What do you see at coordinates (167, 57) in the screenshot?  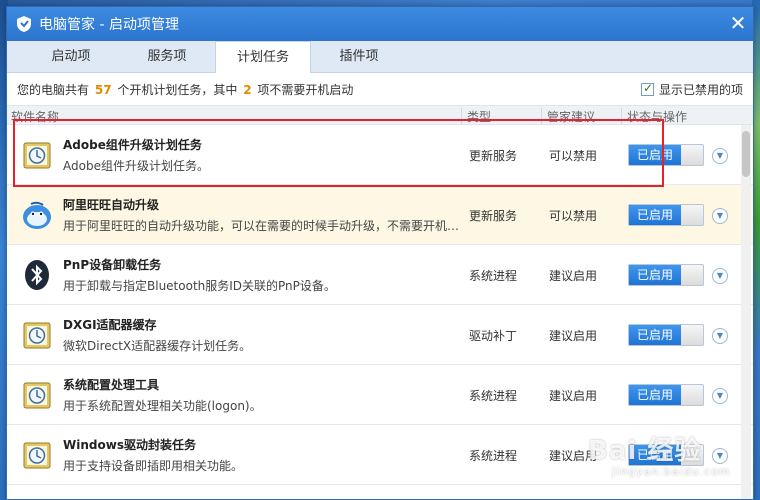 I see `tab-services: 服务项` at bounding box center [167, 57].